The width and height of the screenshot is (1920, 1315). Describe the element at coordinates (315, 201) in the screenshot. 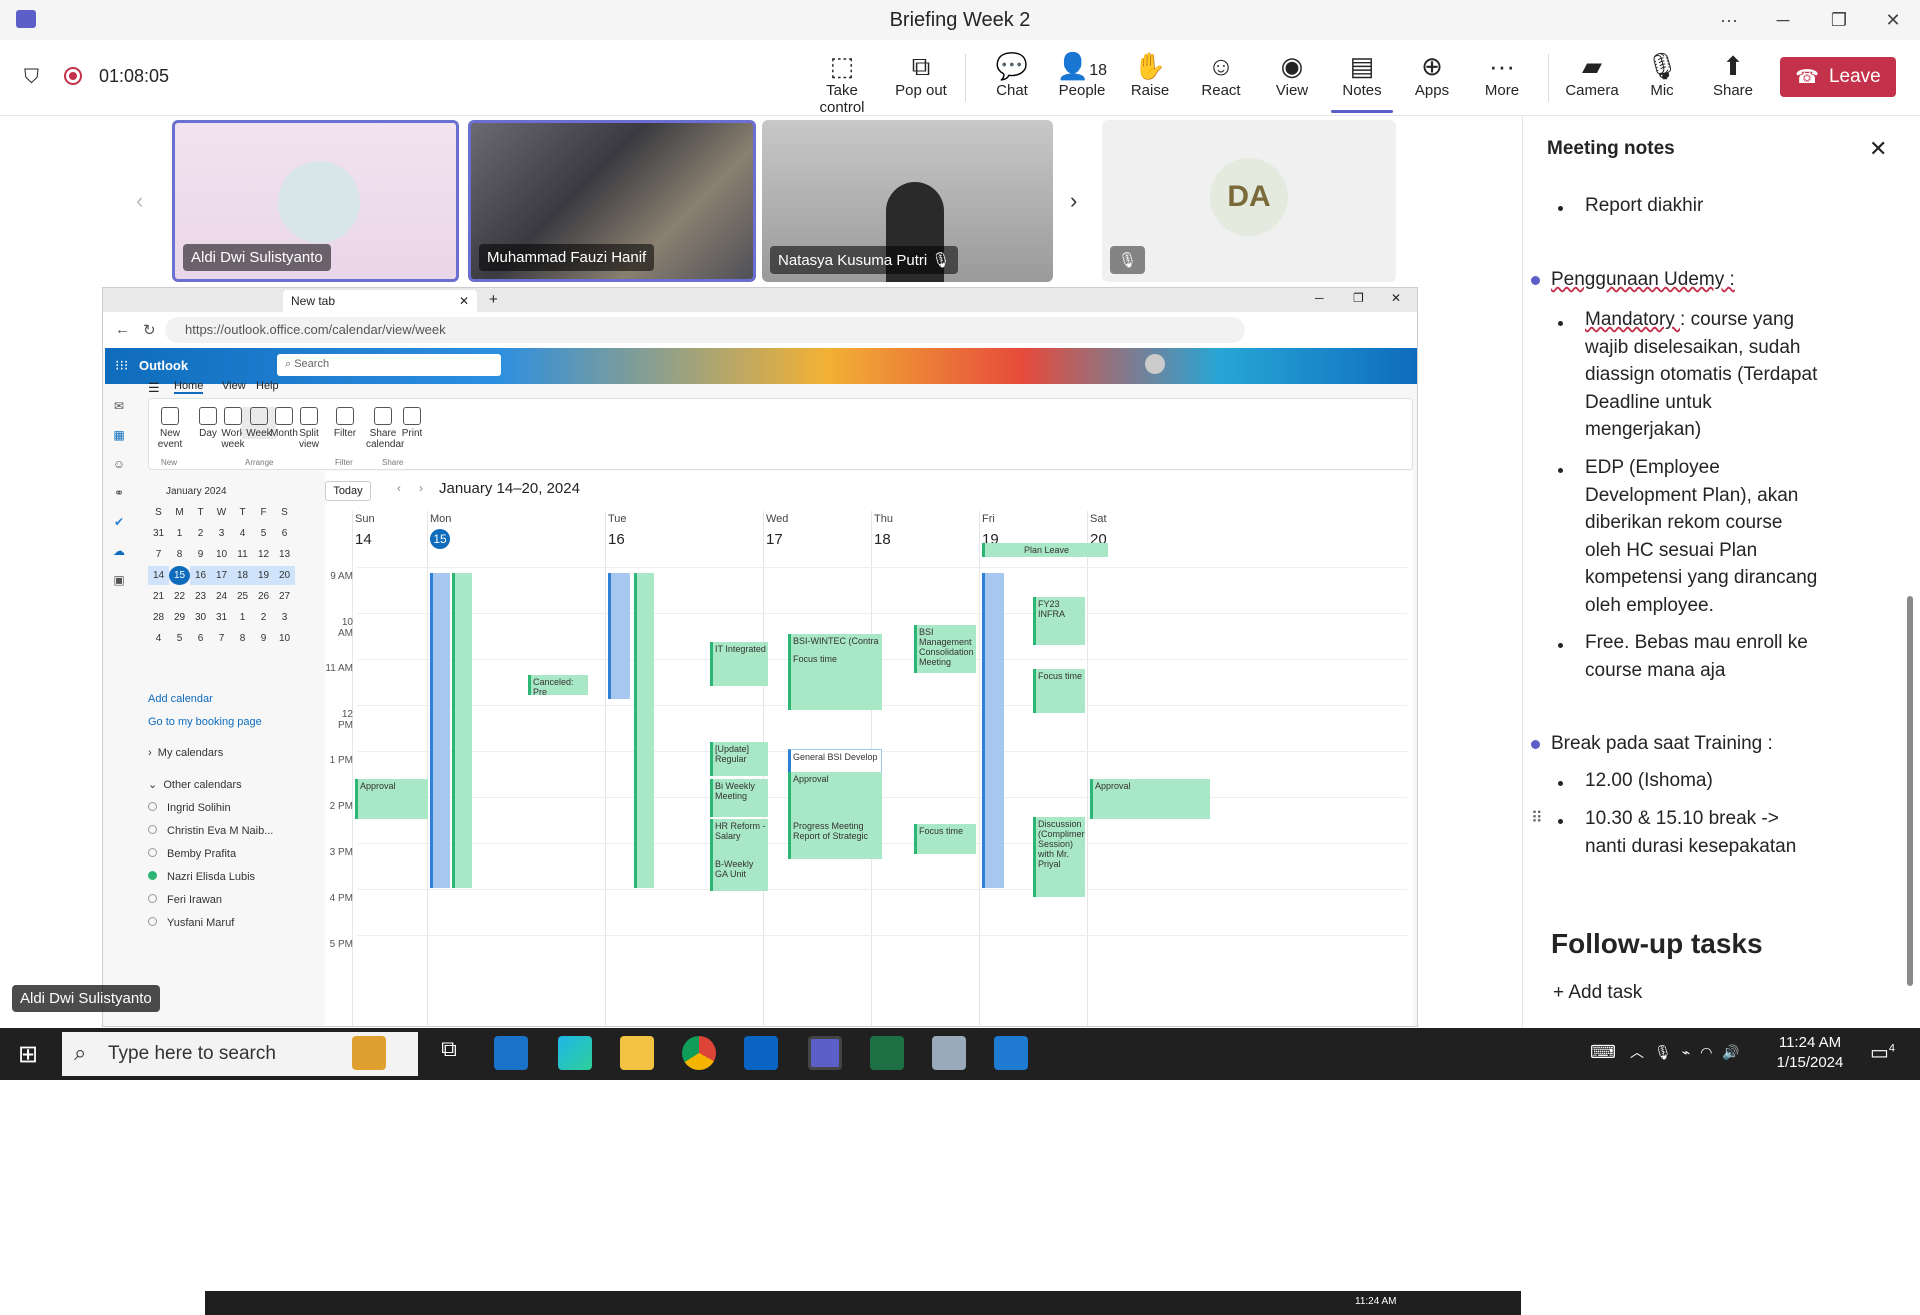

I see `participant-tile: Aldi Dwi Sulistyanto` at that location.